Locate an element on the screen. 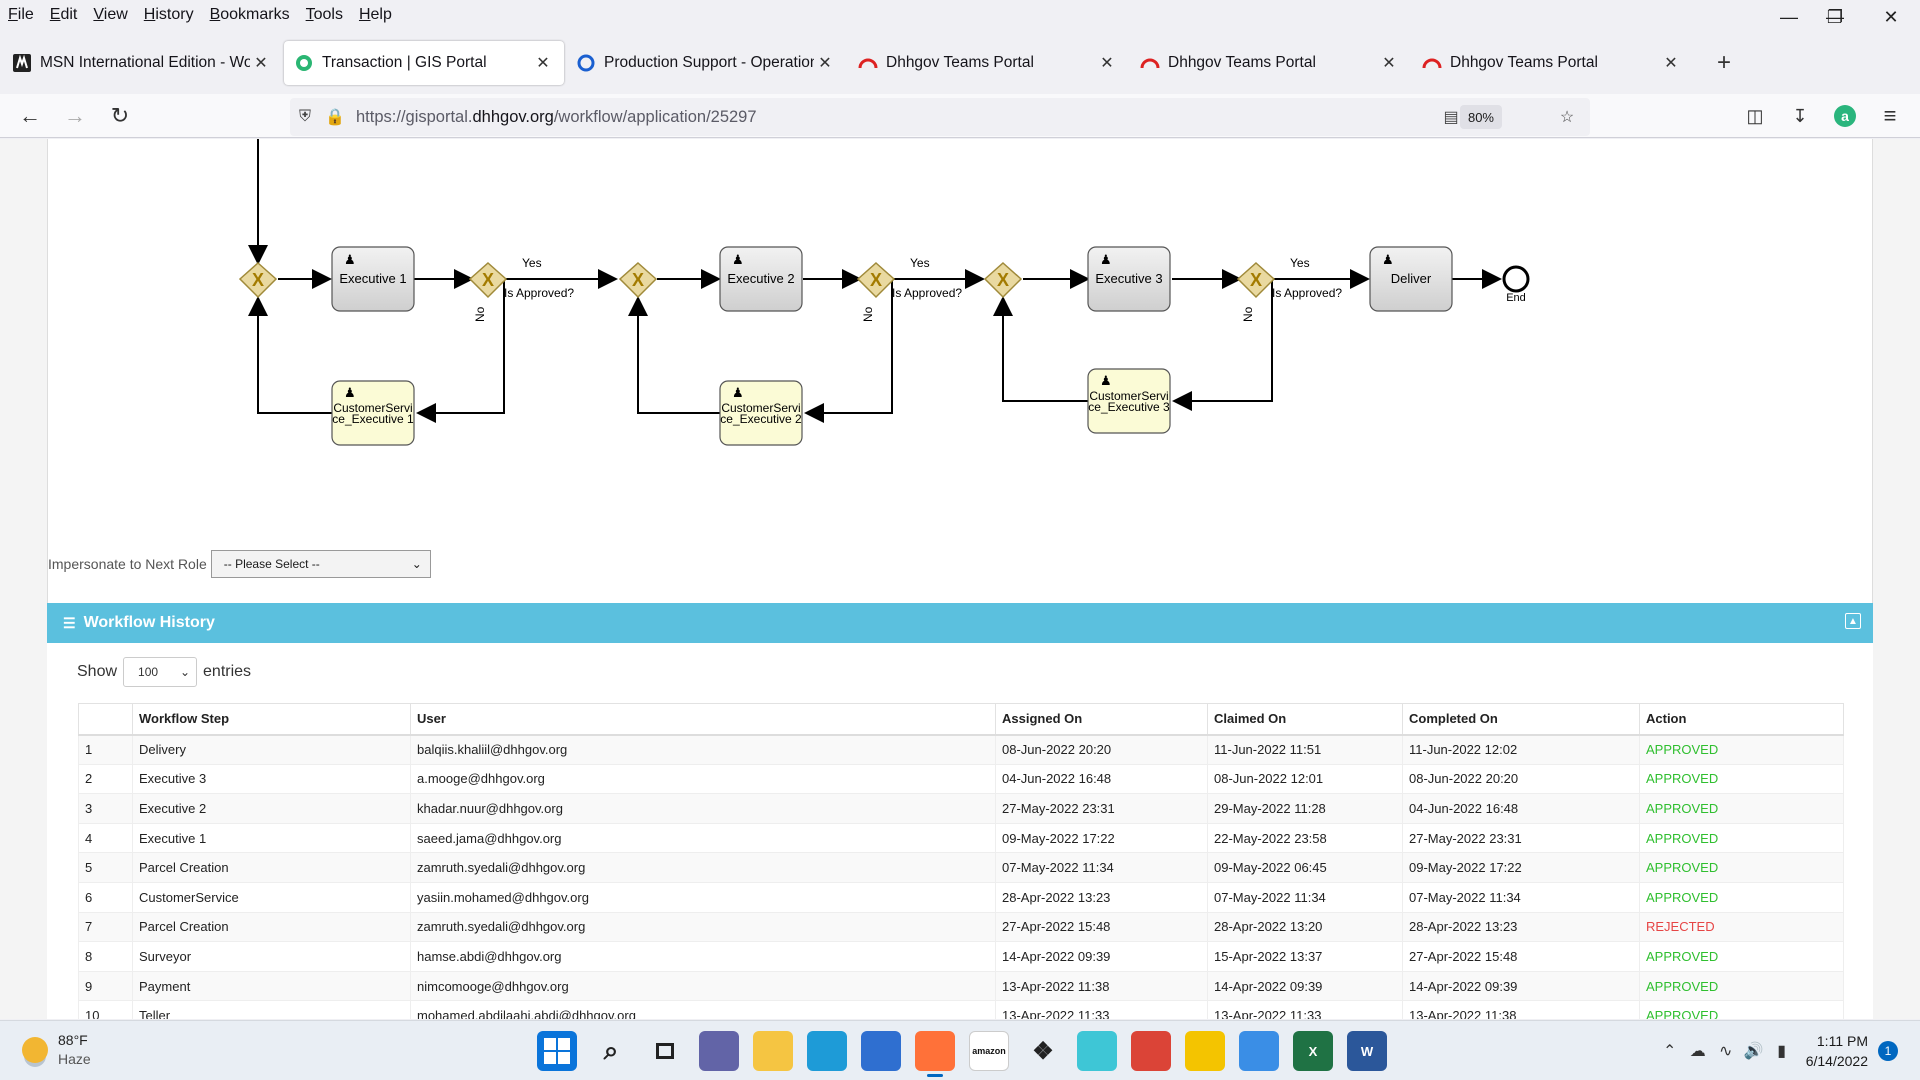 This screenshot has height=1080, width=1920. app-menu-icon: ≡ is located at coordinates (1890, 116).